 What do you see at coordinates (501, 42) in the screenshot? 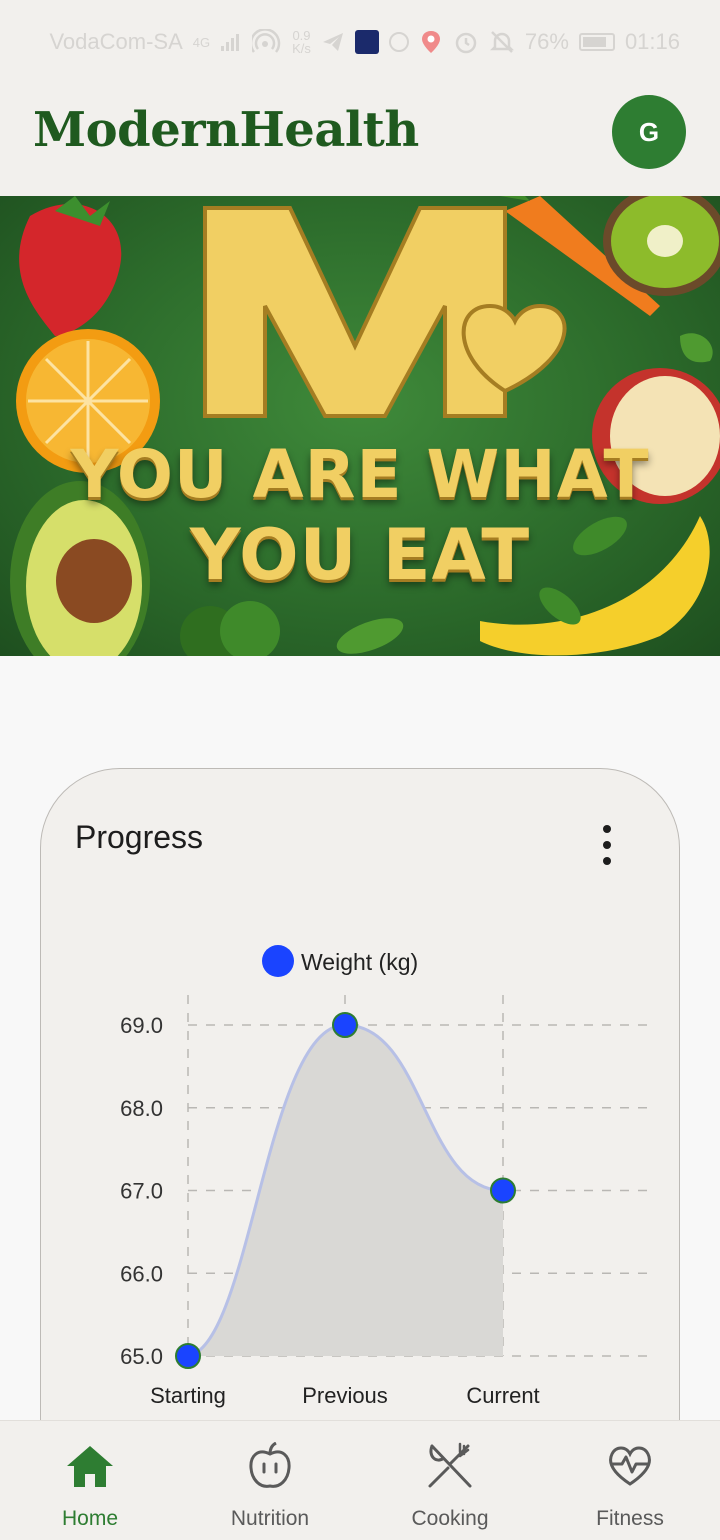
I see `mute-icon` at bounding box center [501, 42].